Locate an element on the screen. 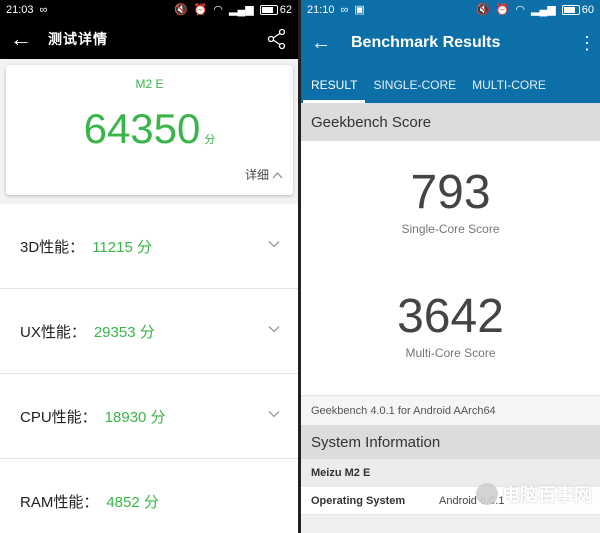  version-info: Geekbench 4.0.1 for Android AArch64 is located at coordinates (450, 410).